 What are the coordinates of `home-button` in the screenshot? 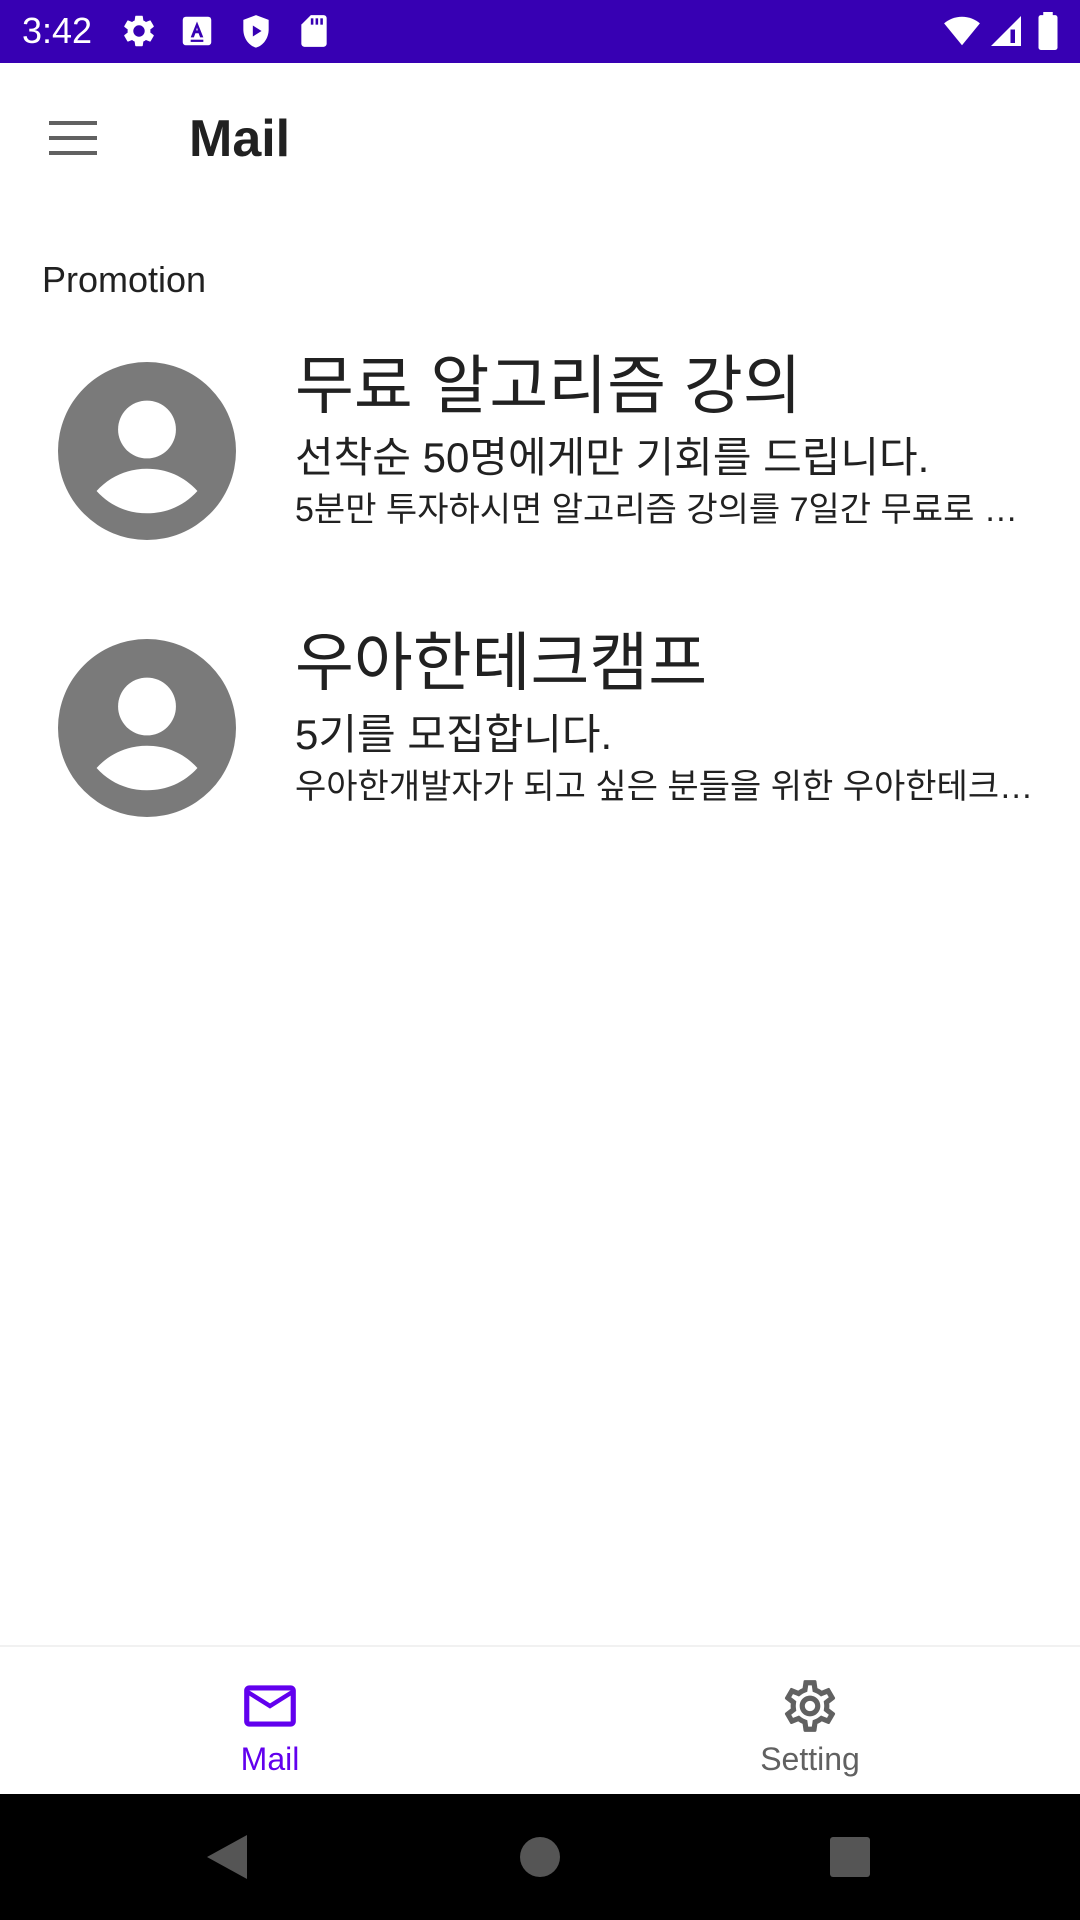 It's located at (540, 1857).